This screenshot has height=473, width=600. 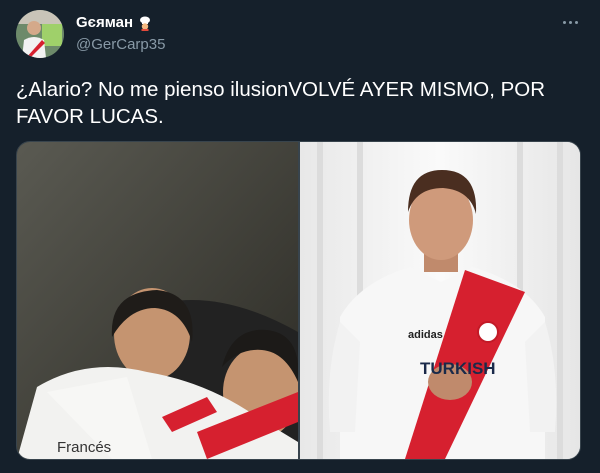 What do you see at coordinates (570, 22) in the screenshot?
I see `more-horizontal-icon` at bounding box center [570, 22].